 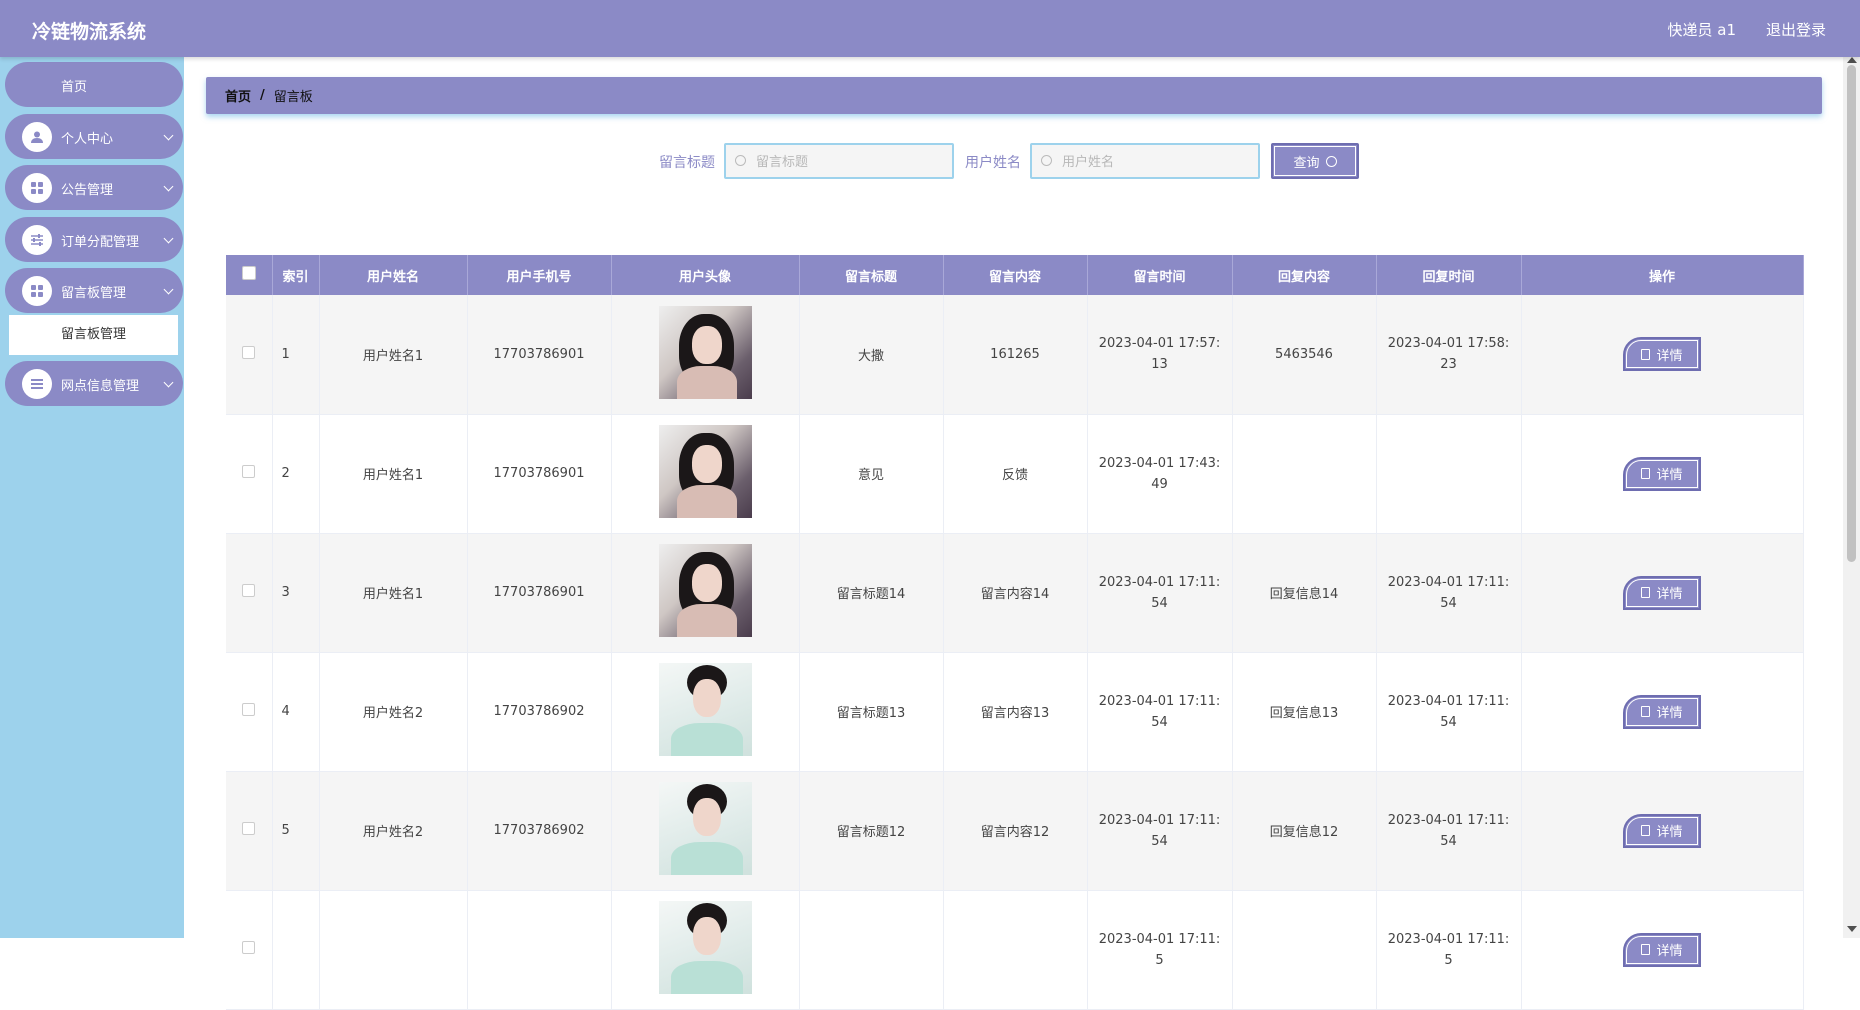 I want to click on query-button-label: 查询, so click(x=1306, y=163).